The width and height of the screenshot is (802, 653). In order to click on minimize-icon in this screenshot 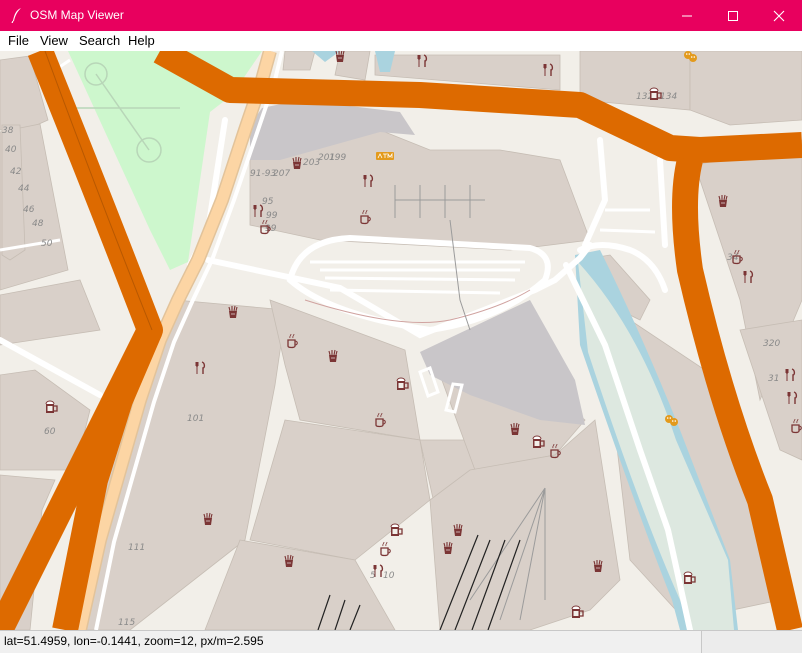, I will do `click(687, 15)`.